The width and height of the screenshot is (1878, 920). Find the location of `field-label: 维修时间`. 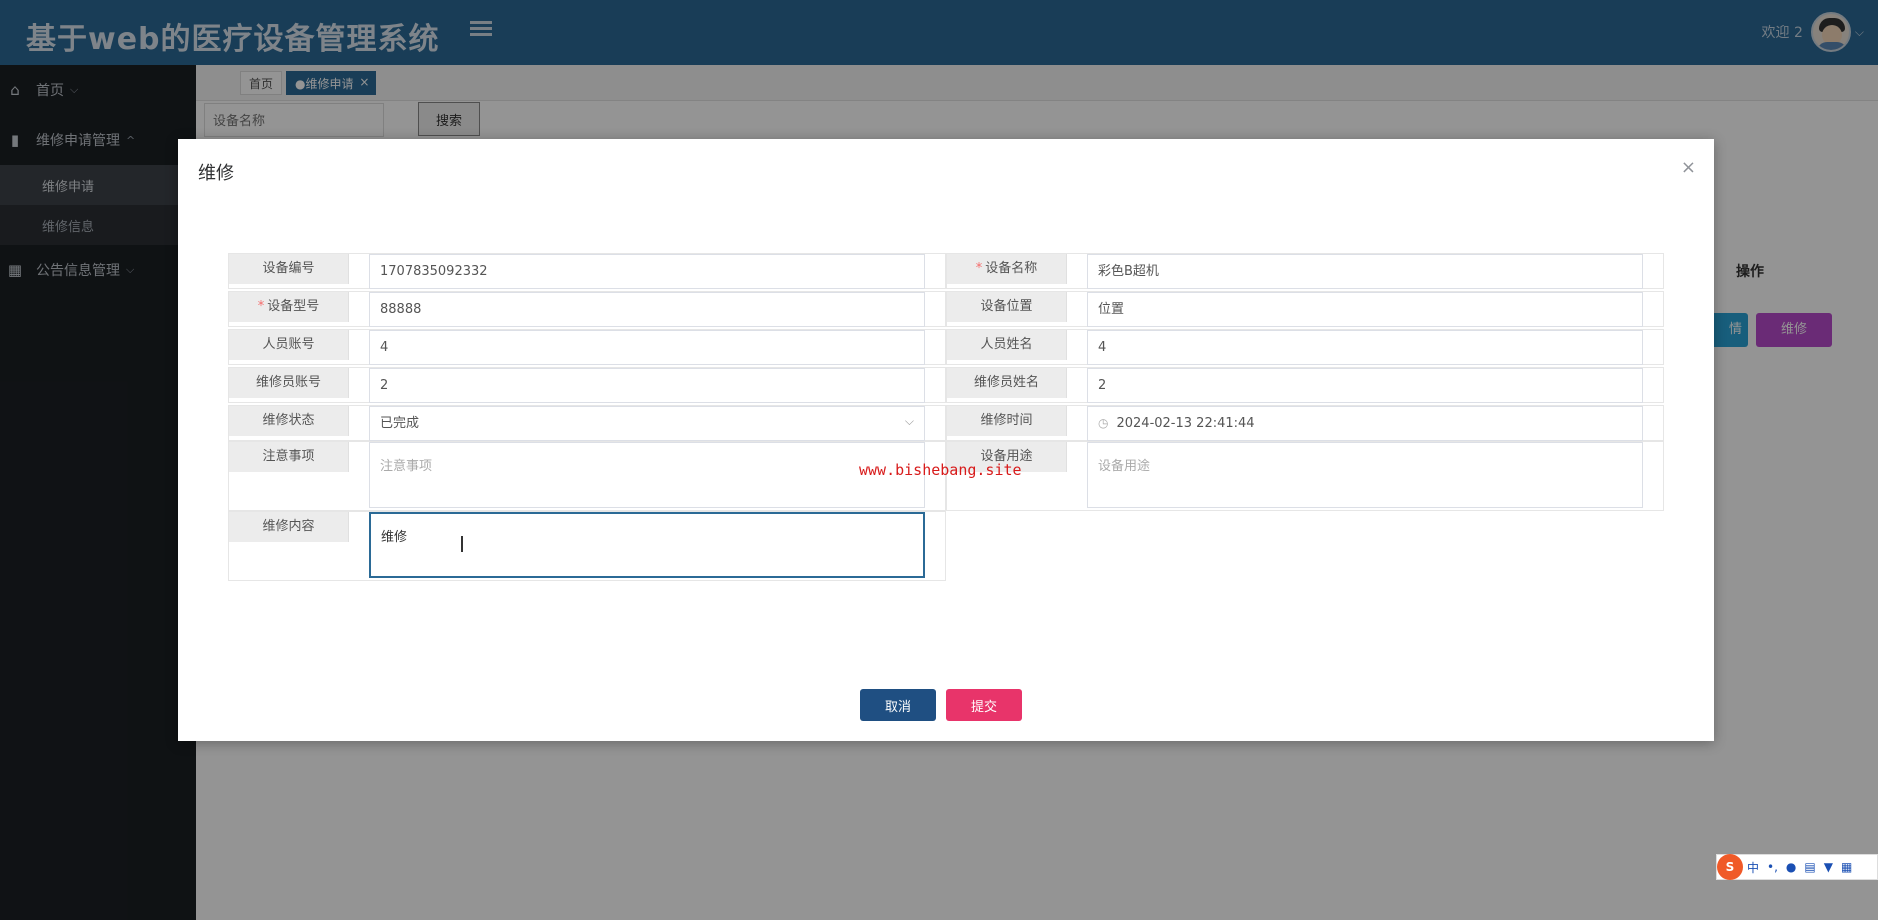

field-label: 维修时间 is located at coordinates (1007, 421).